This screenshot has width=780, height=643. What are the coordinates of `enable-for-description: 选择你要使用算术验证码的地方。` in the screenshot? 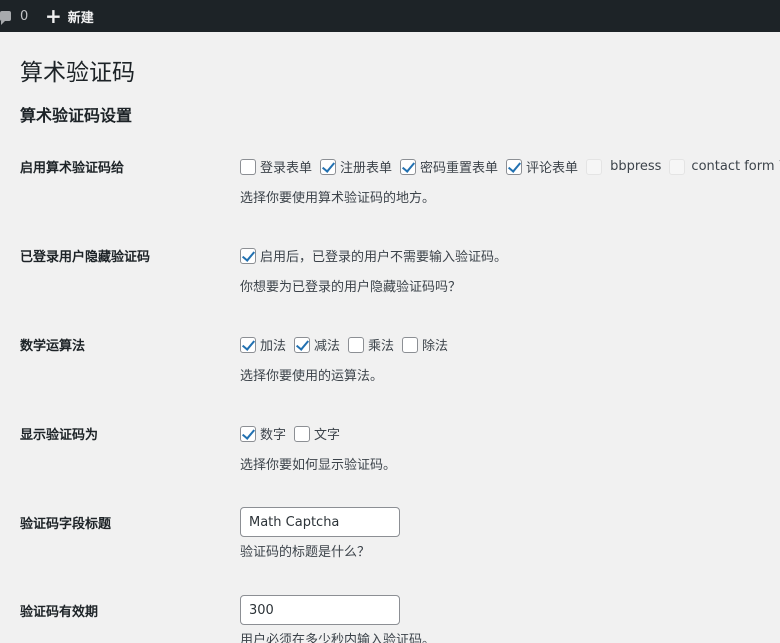 It's located at (338, 198).